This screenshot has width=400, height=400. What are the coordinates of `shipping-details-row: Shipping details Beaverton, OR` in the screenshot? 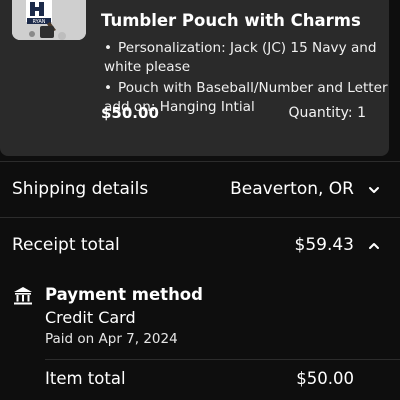 It's located at (200, 190).